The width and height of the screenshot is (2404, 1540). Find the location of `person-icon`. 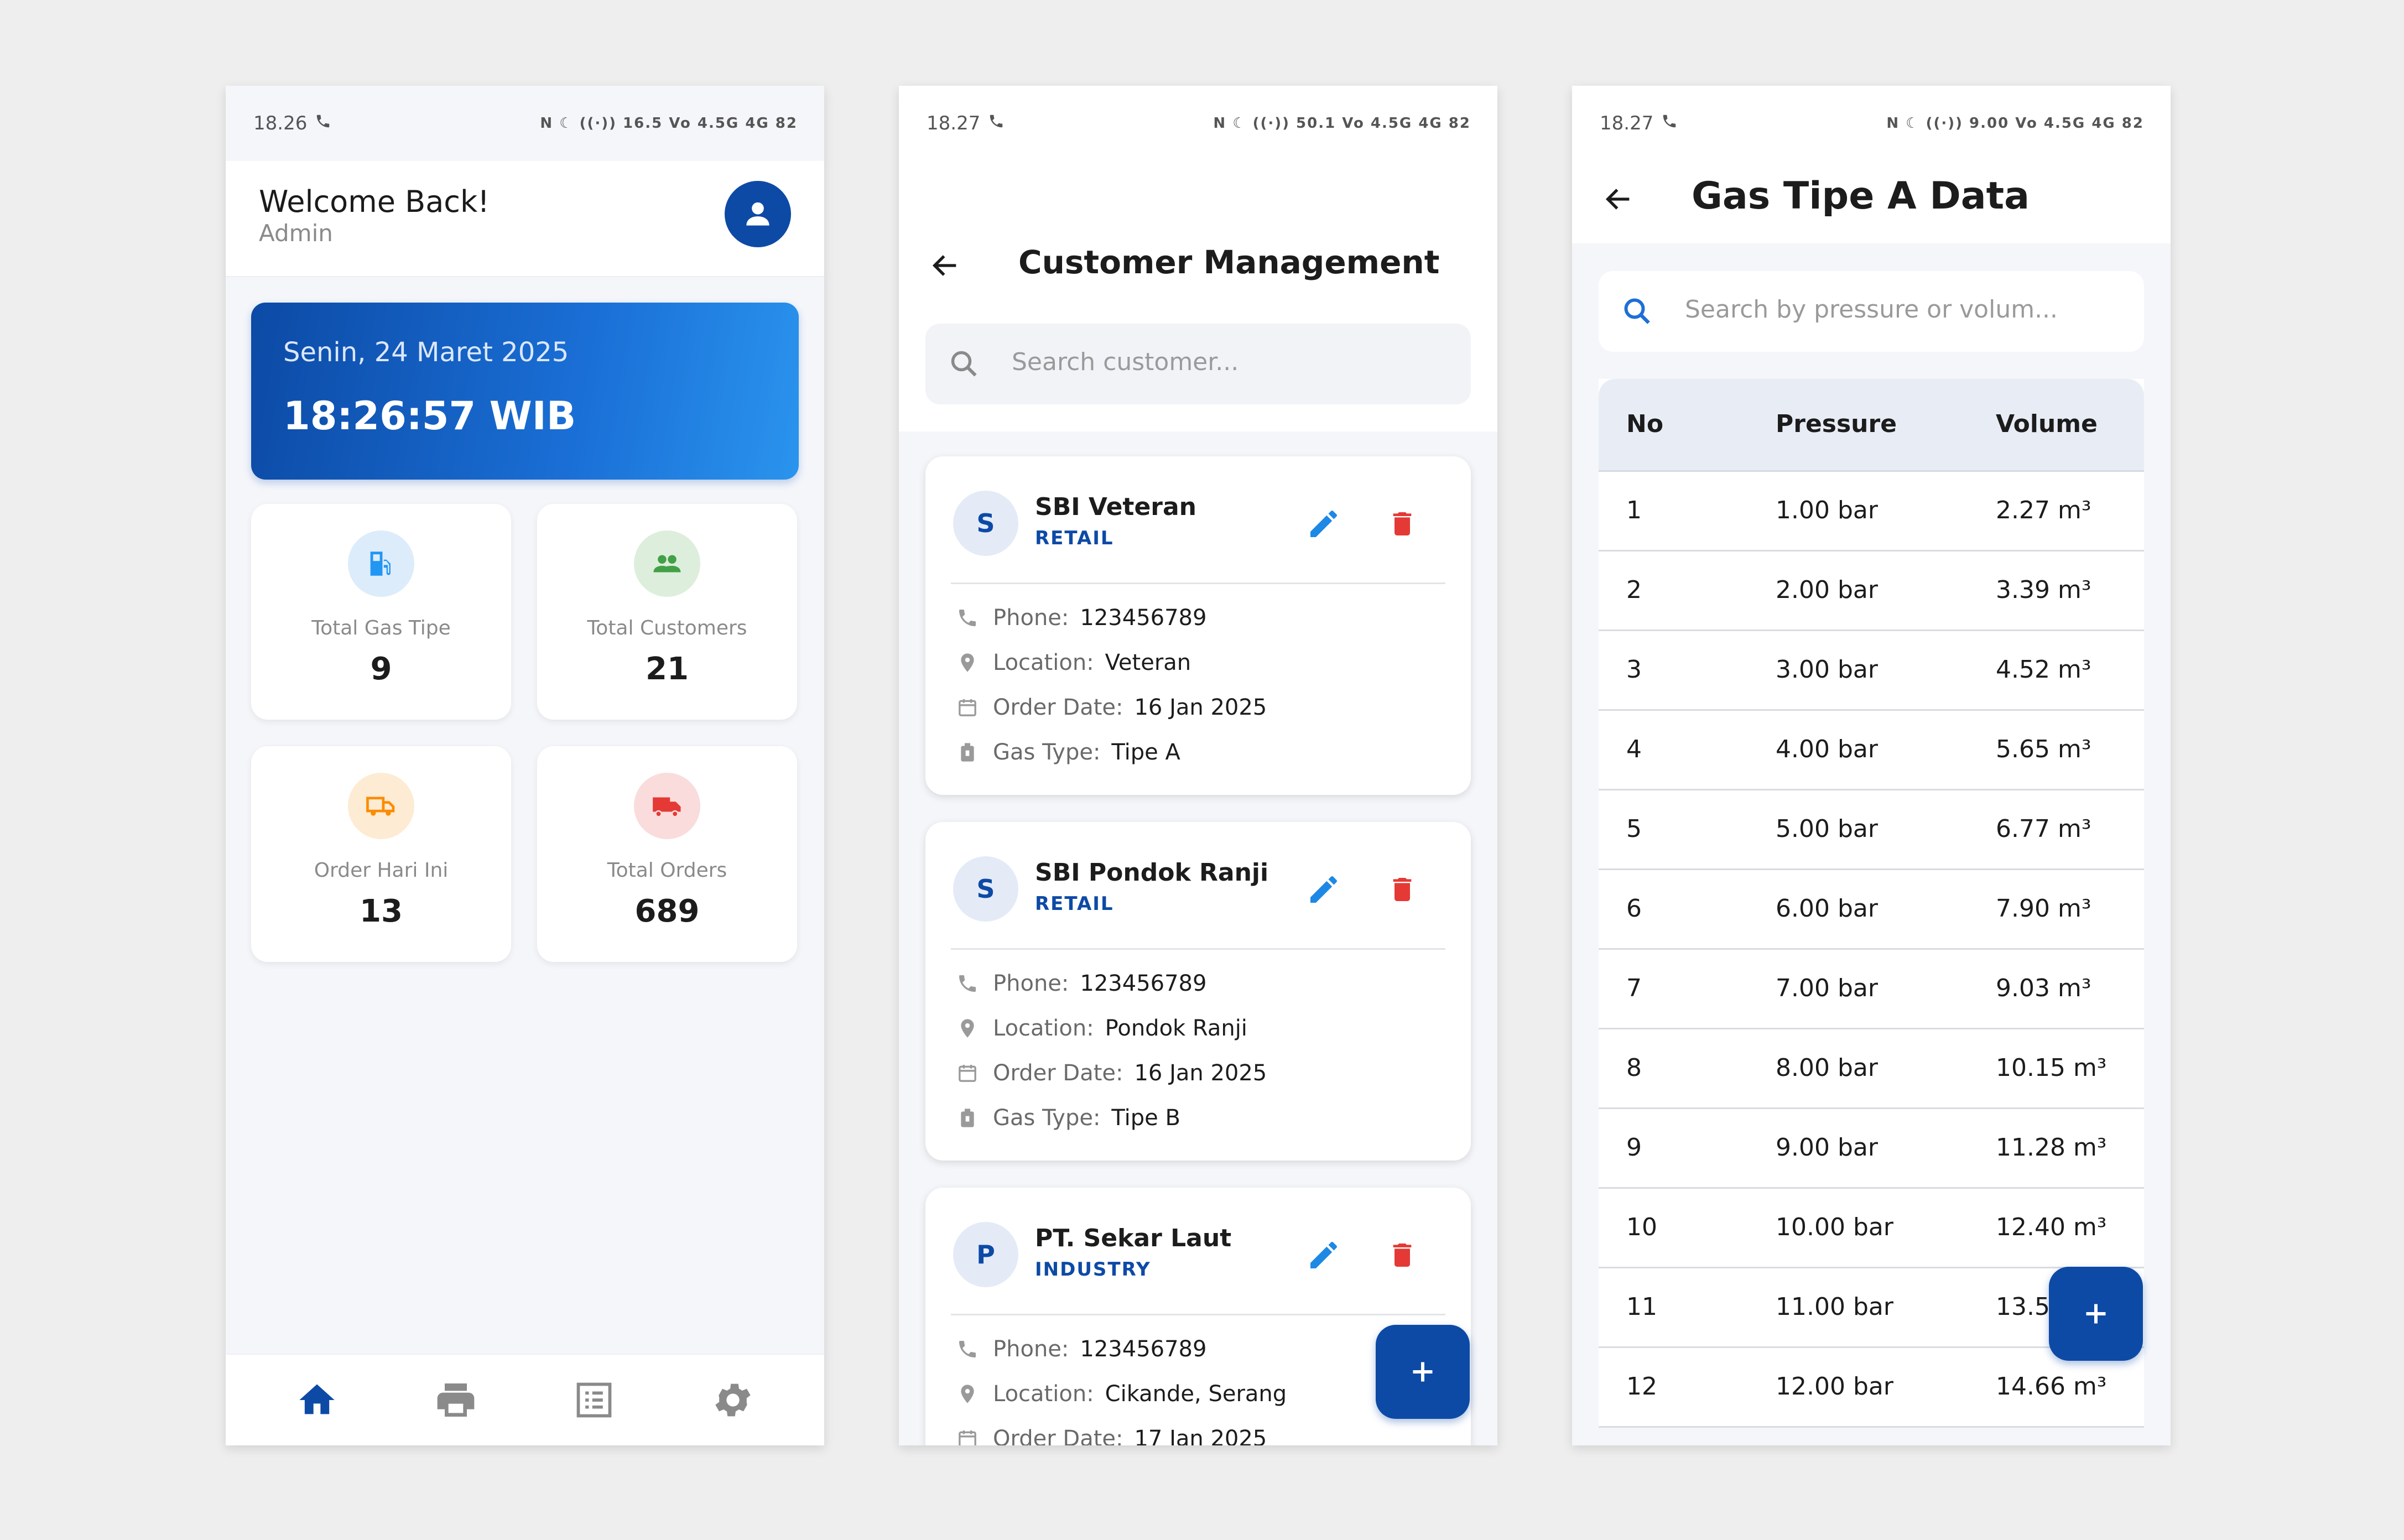

person-icon is located at coordinates (757, 214).